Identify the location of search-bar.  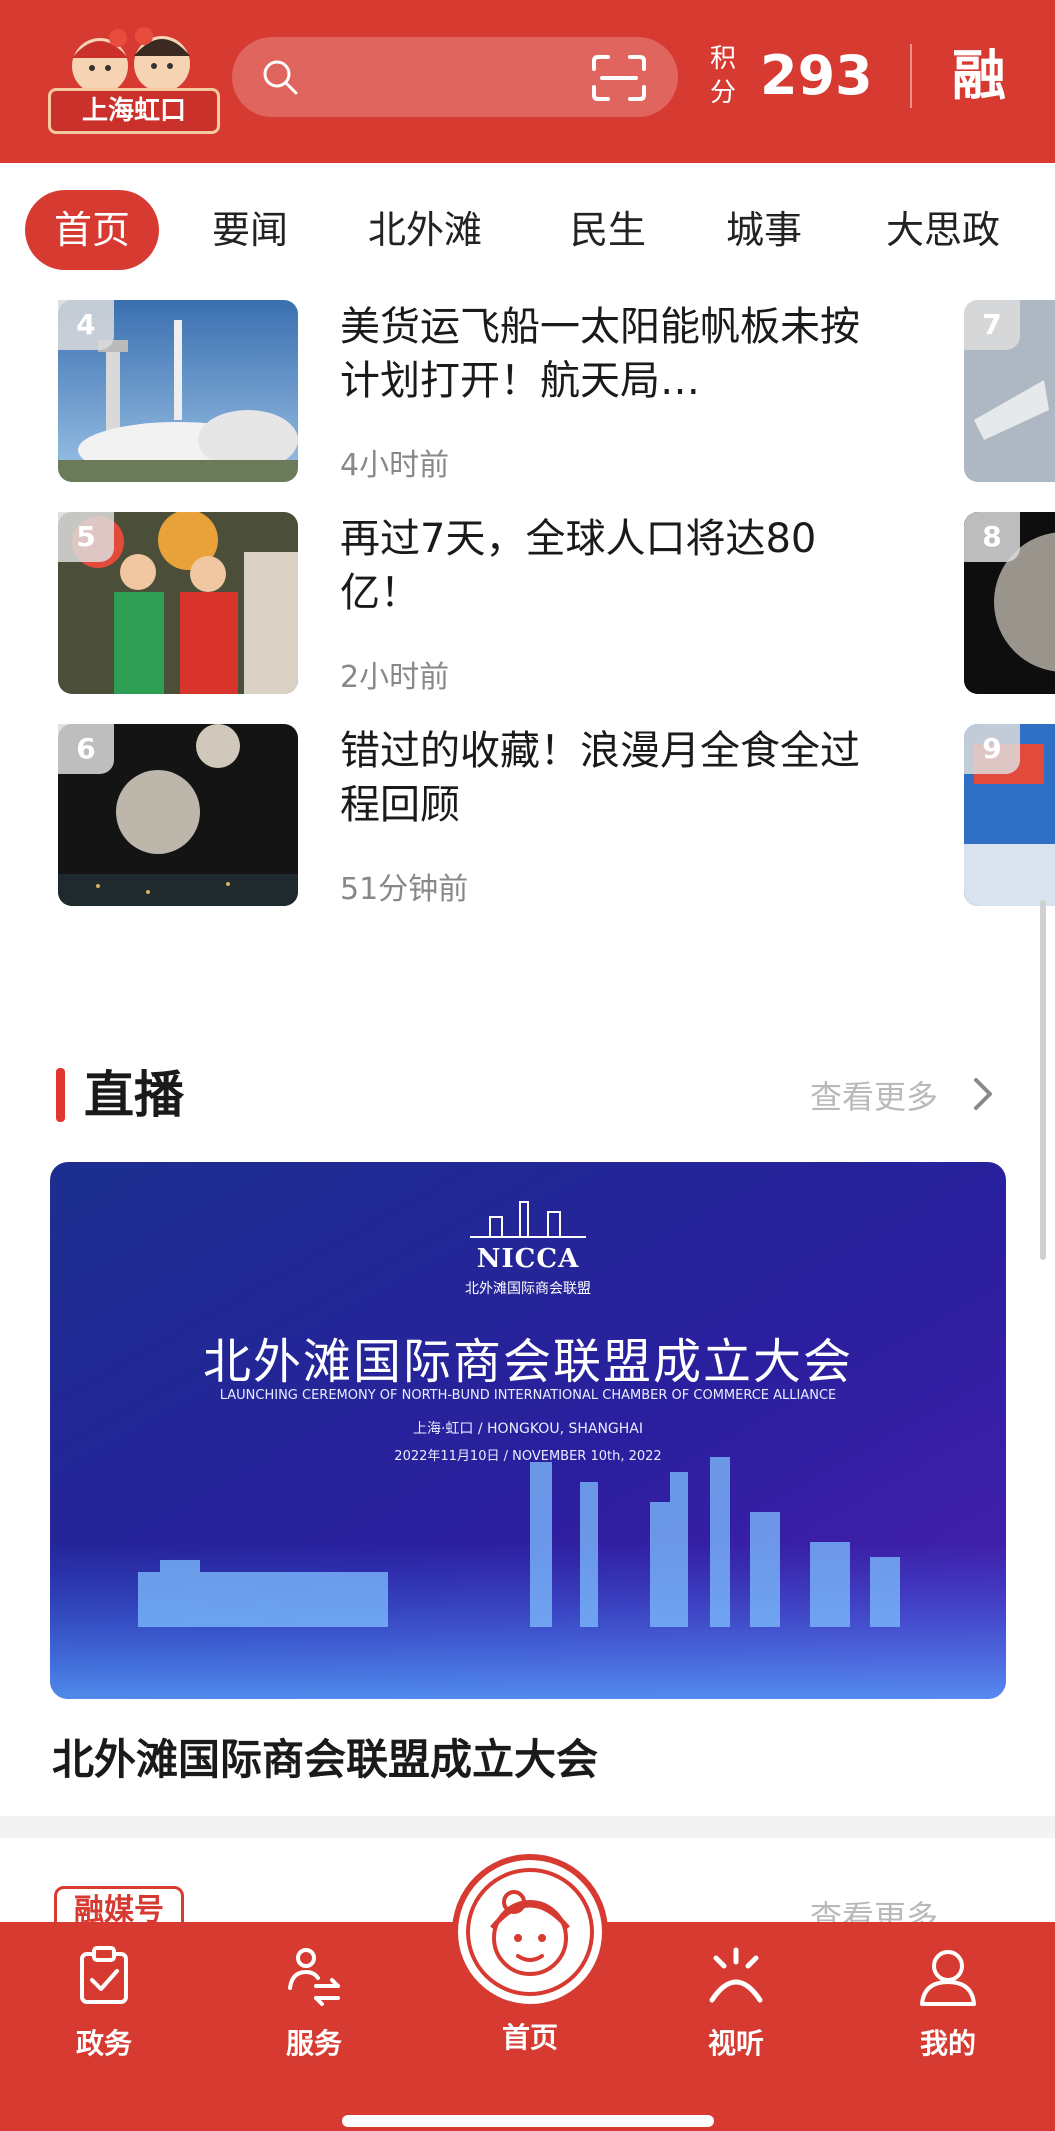
(455, 77).